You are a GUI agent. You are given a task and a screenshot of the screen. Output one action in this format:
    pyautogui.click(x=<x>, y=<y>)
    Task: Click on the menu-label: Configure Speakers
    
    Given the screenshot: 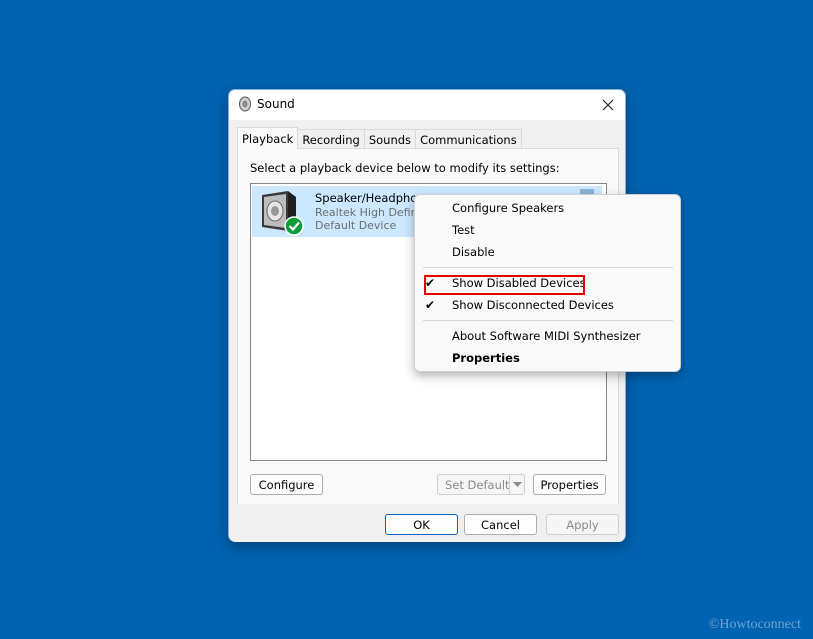 What is the action you would take?
    pyautogui.click(x=508, y=208)
    